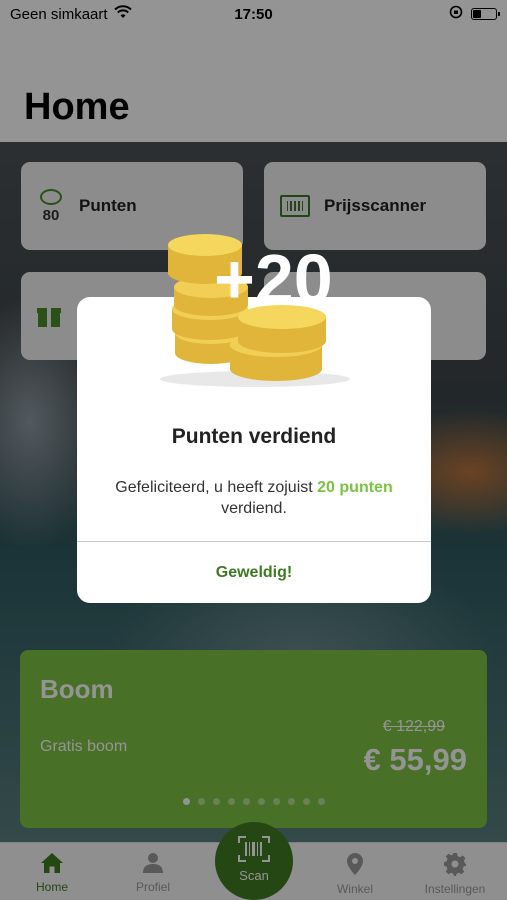 The width and height of the screenshot is (507, 900). What do you see at coordinates (254, 508) in the screenshot?
I see `message-text: verdiend.` at bounding box center [254, 508].